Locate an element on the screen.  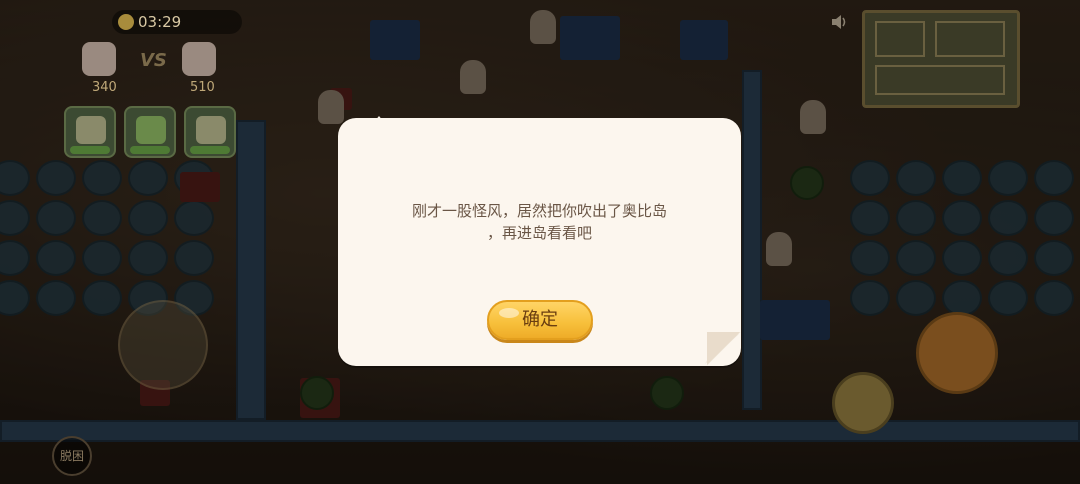
item-bar is located at coordinates (150, 132).